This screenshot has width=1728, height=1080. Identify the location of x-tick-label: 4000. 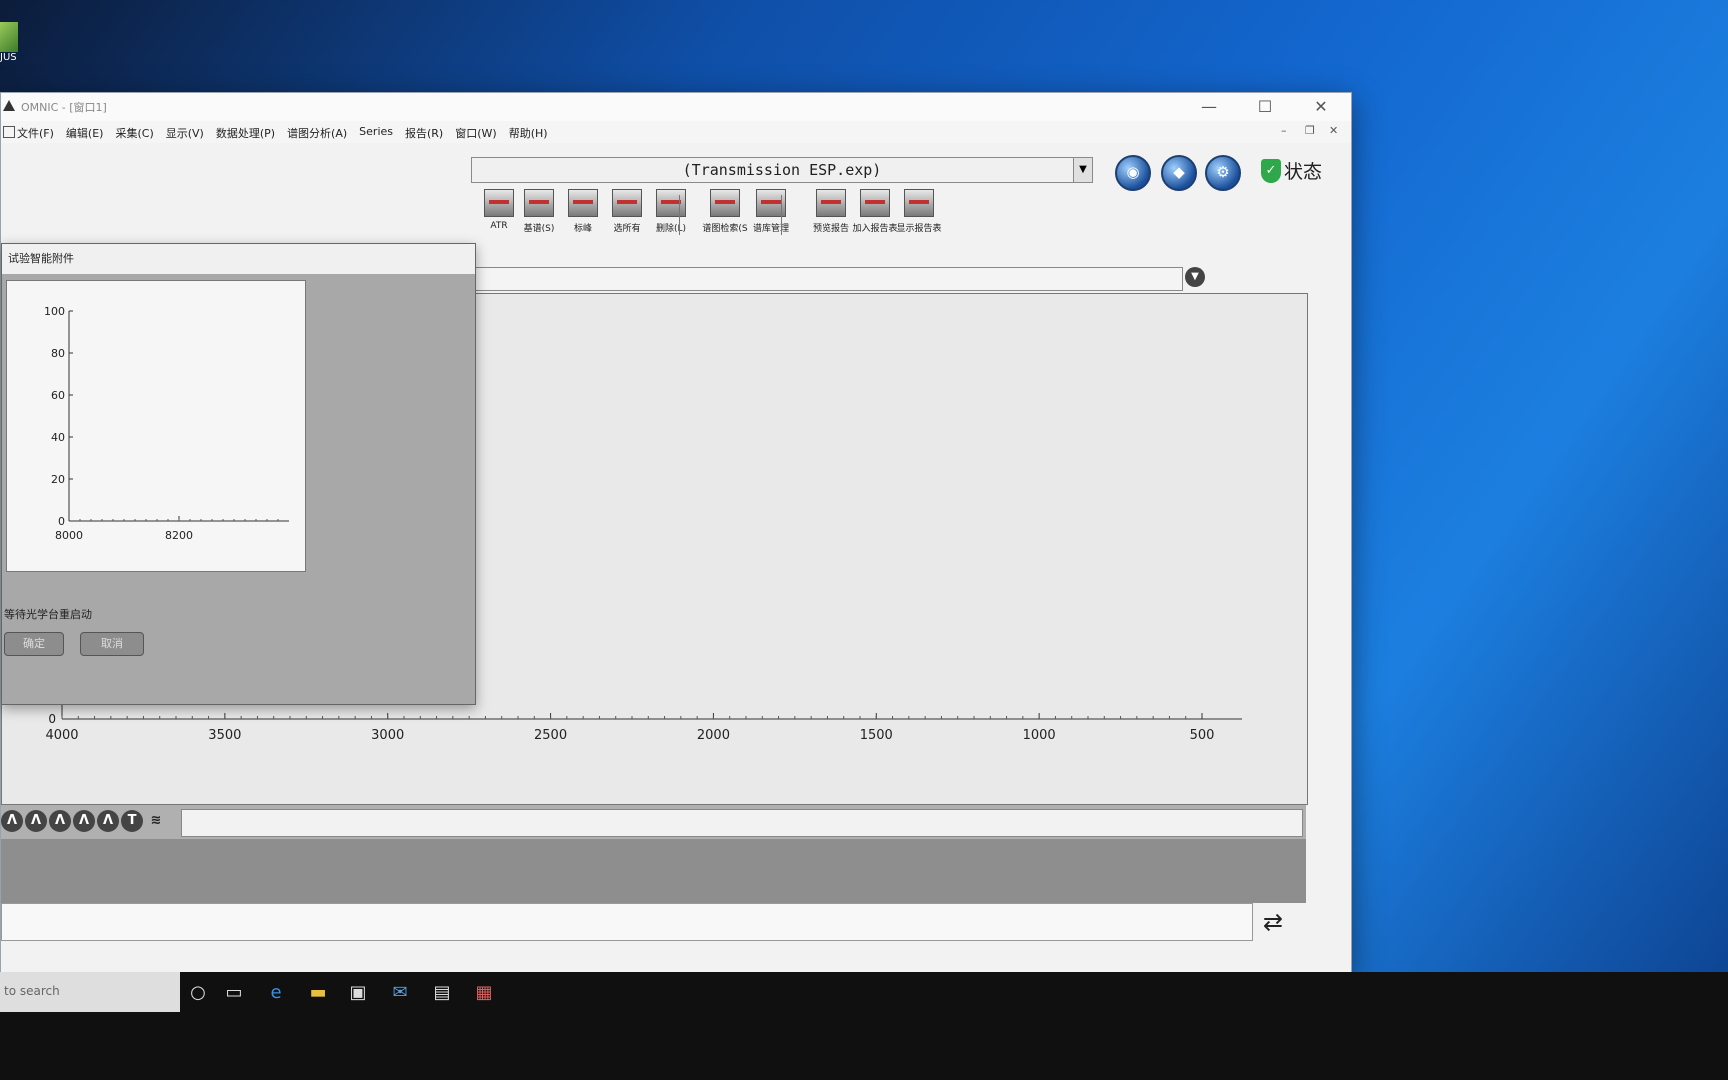
(61, 735).